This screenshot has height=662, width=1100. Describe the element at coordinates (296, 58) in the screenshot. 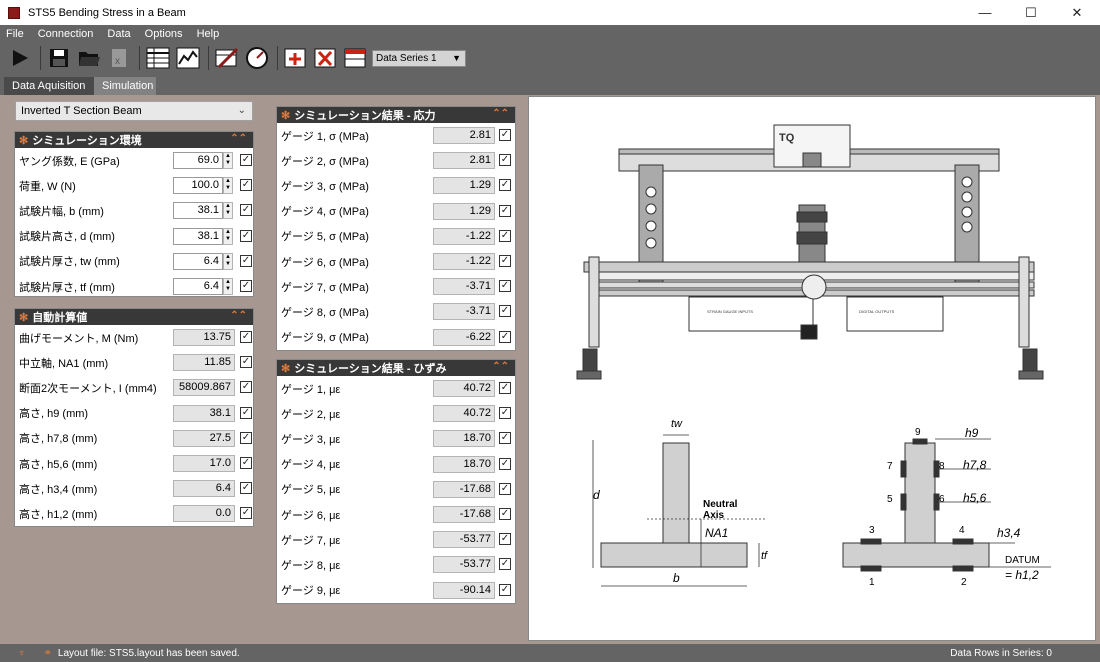

I see `add-row-icon` at that location.